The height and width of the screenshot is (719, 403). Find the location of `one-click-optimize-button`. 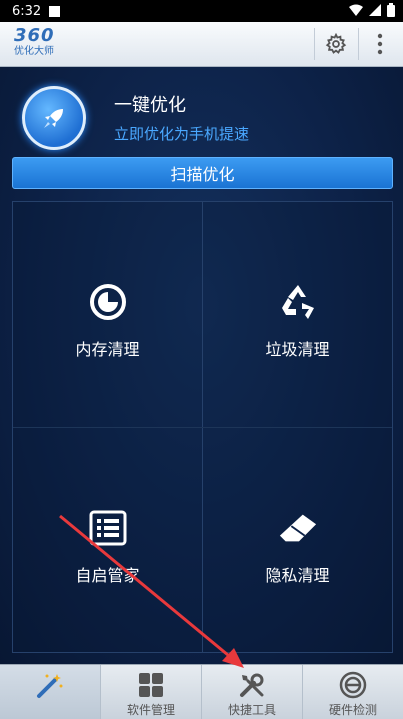

one-click-optimize-button is located at coordinates (54, 118).